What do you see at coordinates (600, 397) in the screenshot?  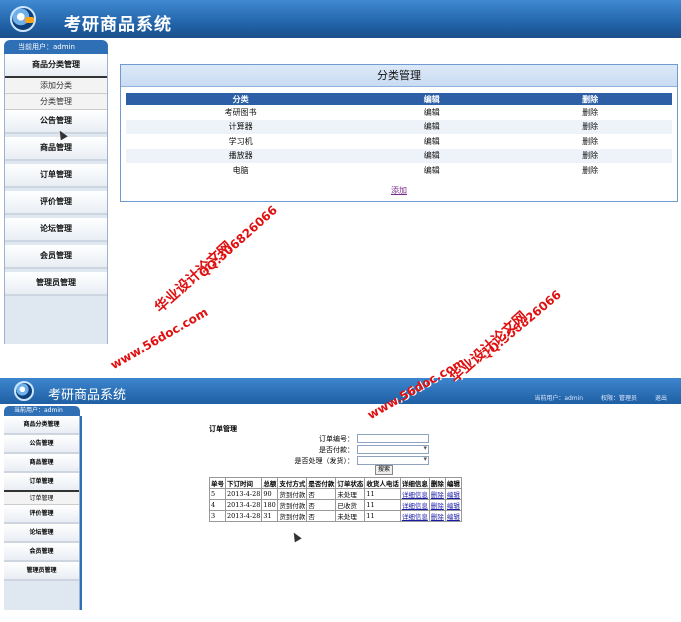 I see `top-right-bar: 当前用户：admin 权限：管理员 退出` at bounding box center [600, 397].